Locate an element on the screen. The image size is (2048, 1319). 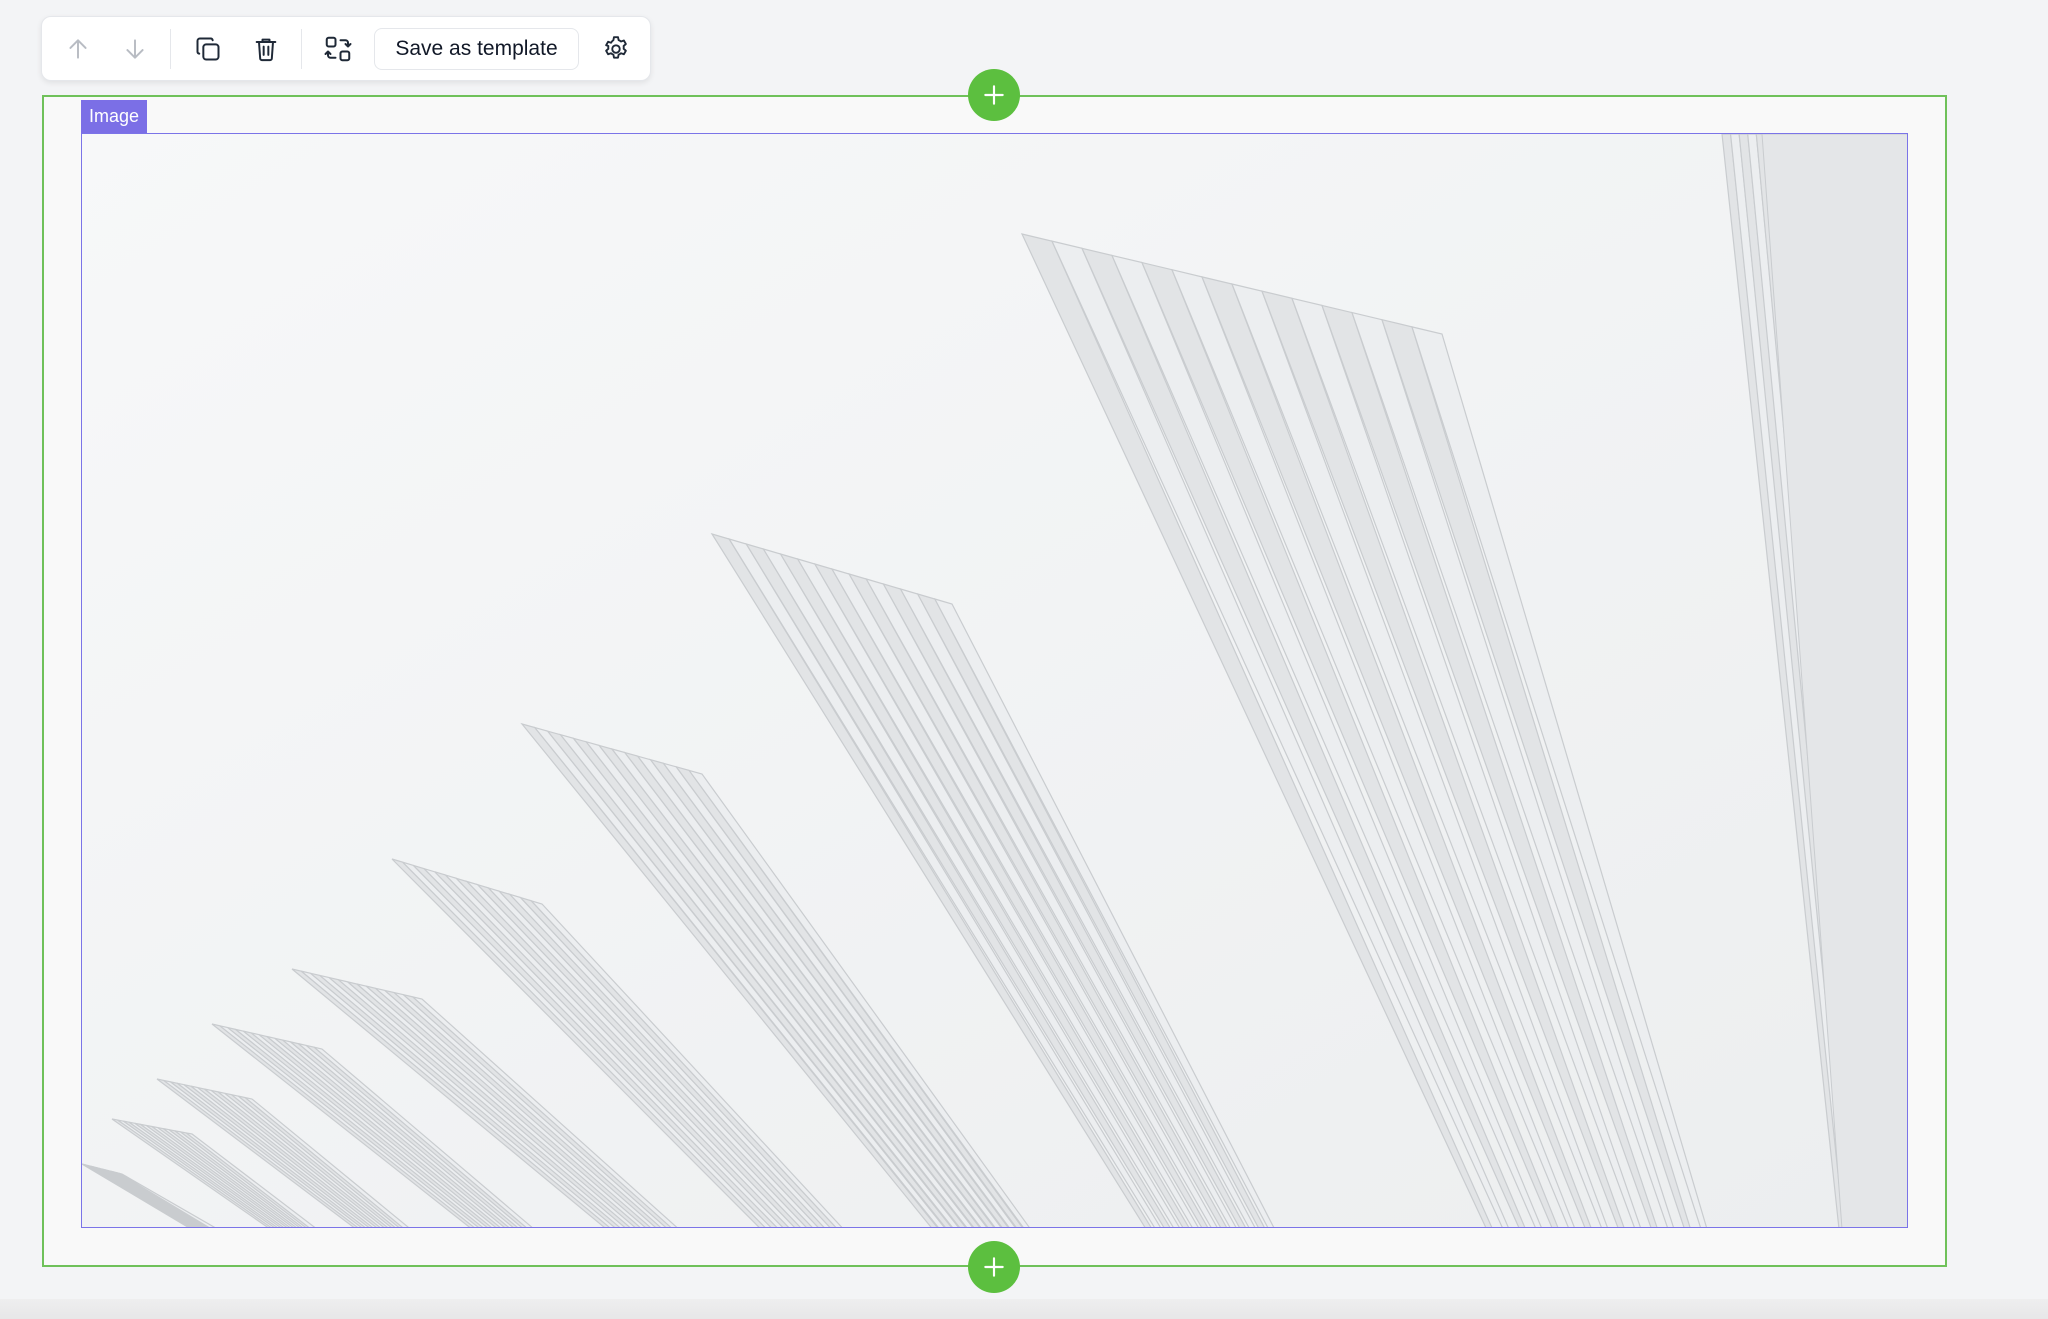
arrow-down-icon is located at coordinates (135, 49).